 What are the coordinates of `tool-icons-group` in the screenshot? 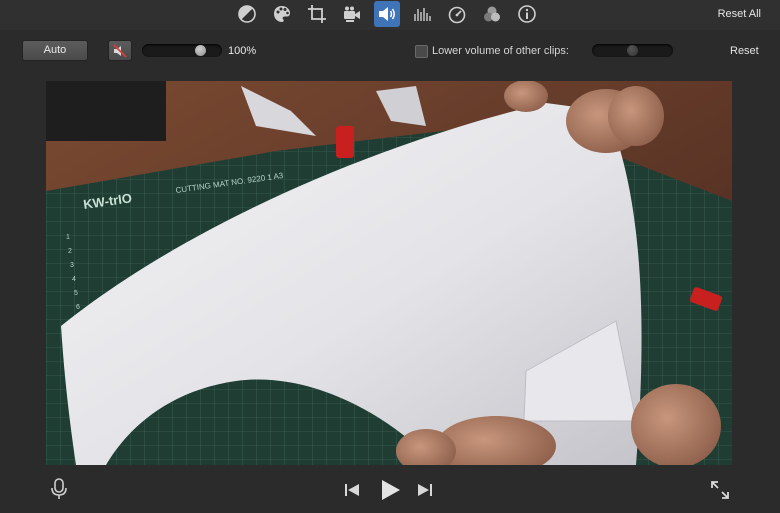 It's located at (387, 14).